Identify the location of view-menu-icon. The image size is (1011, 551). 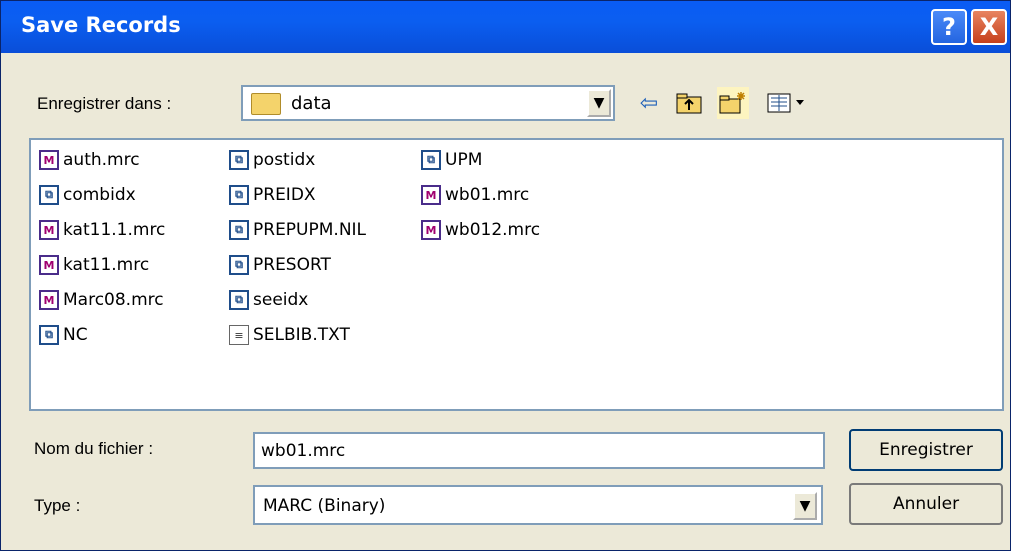
(789, 103).